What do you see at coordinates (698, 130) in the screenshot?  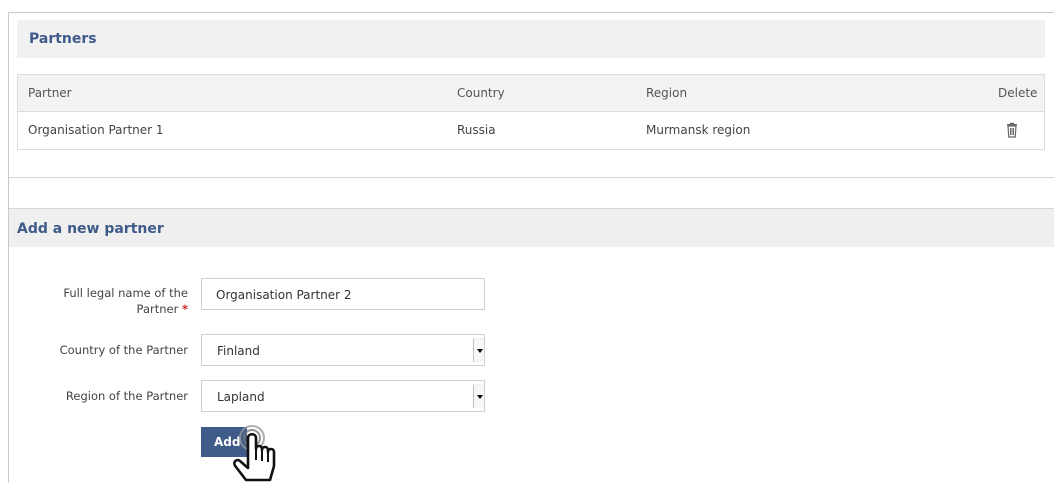 I see `cell-region: Murmansk region` at bounding box center [698, 130].